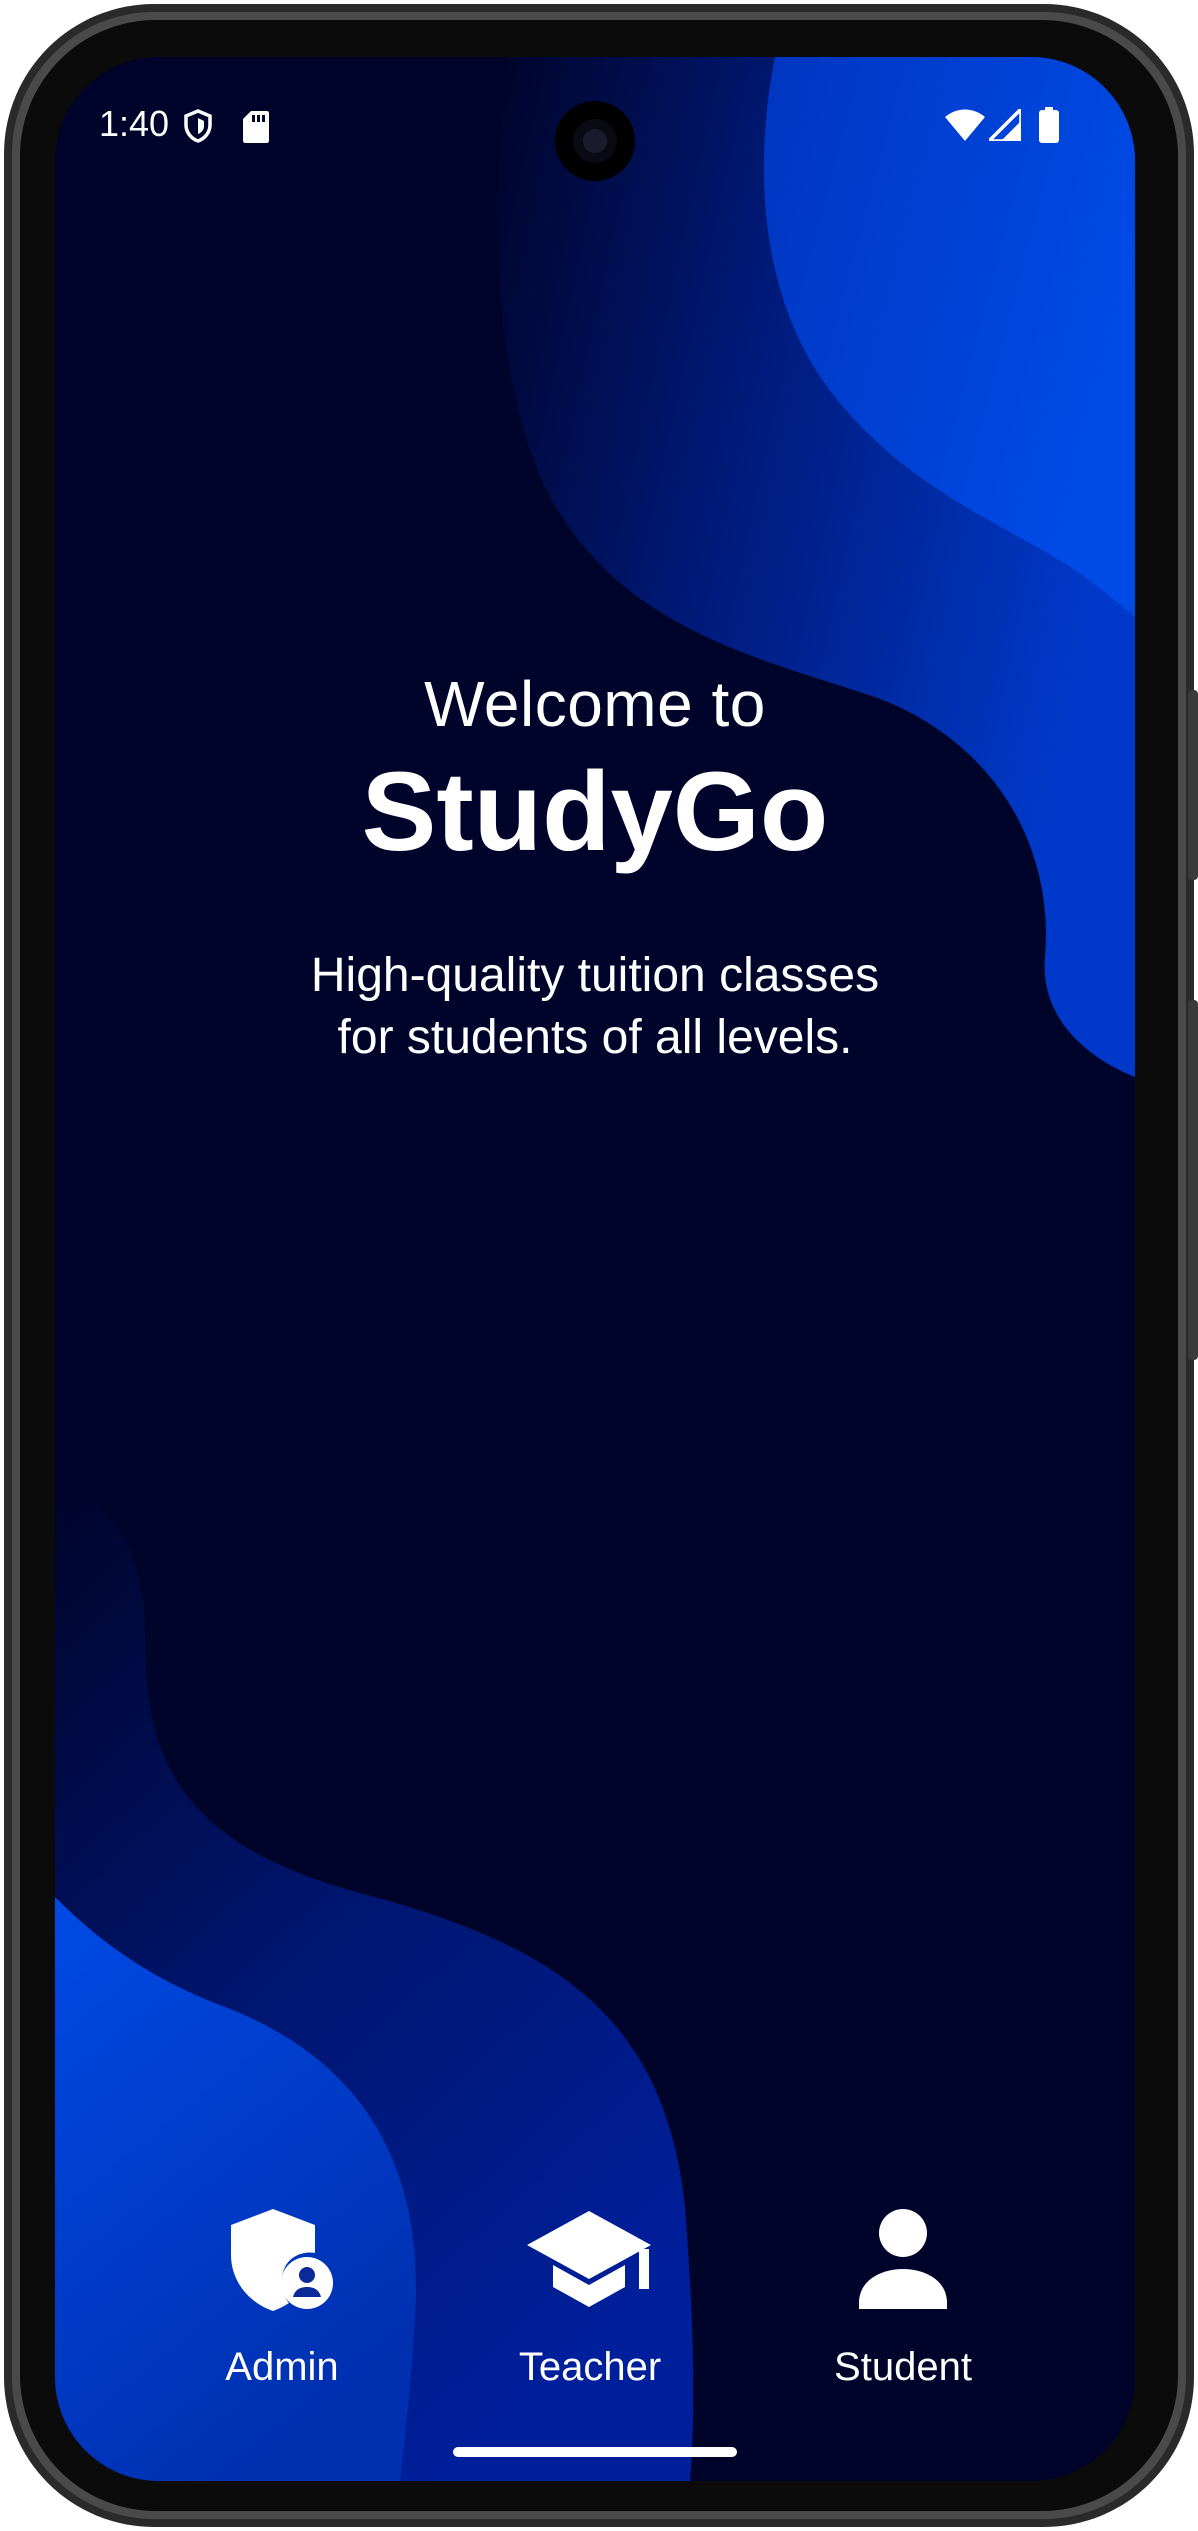  Describe the element at coordinates (590, 2367) in the screenshot. I see `teacher-label: Teacher` at that location.